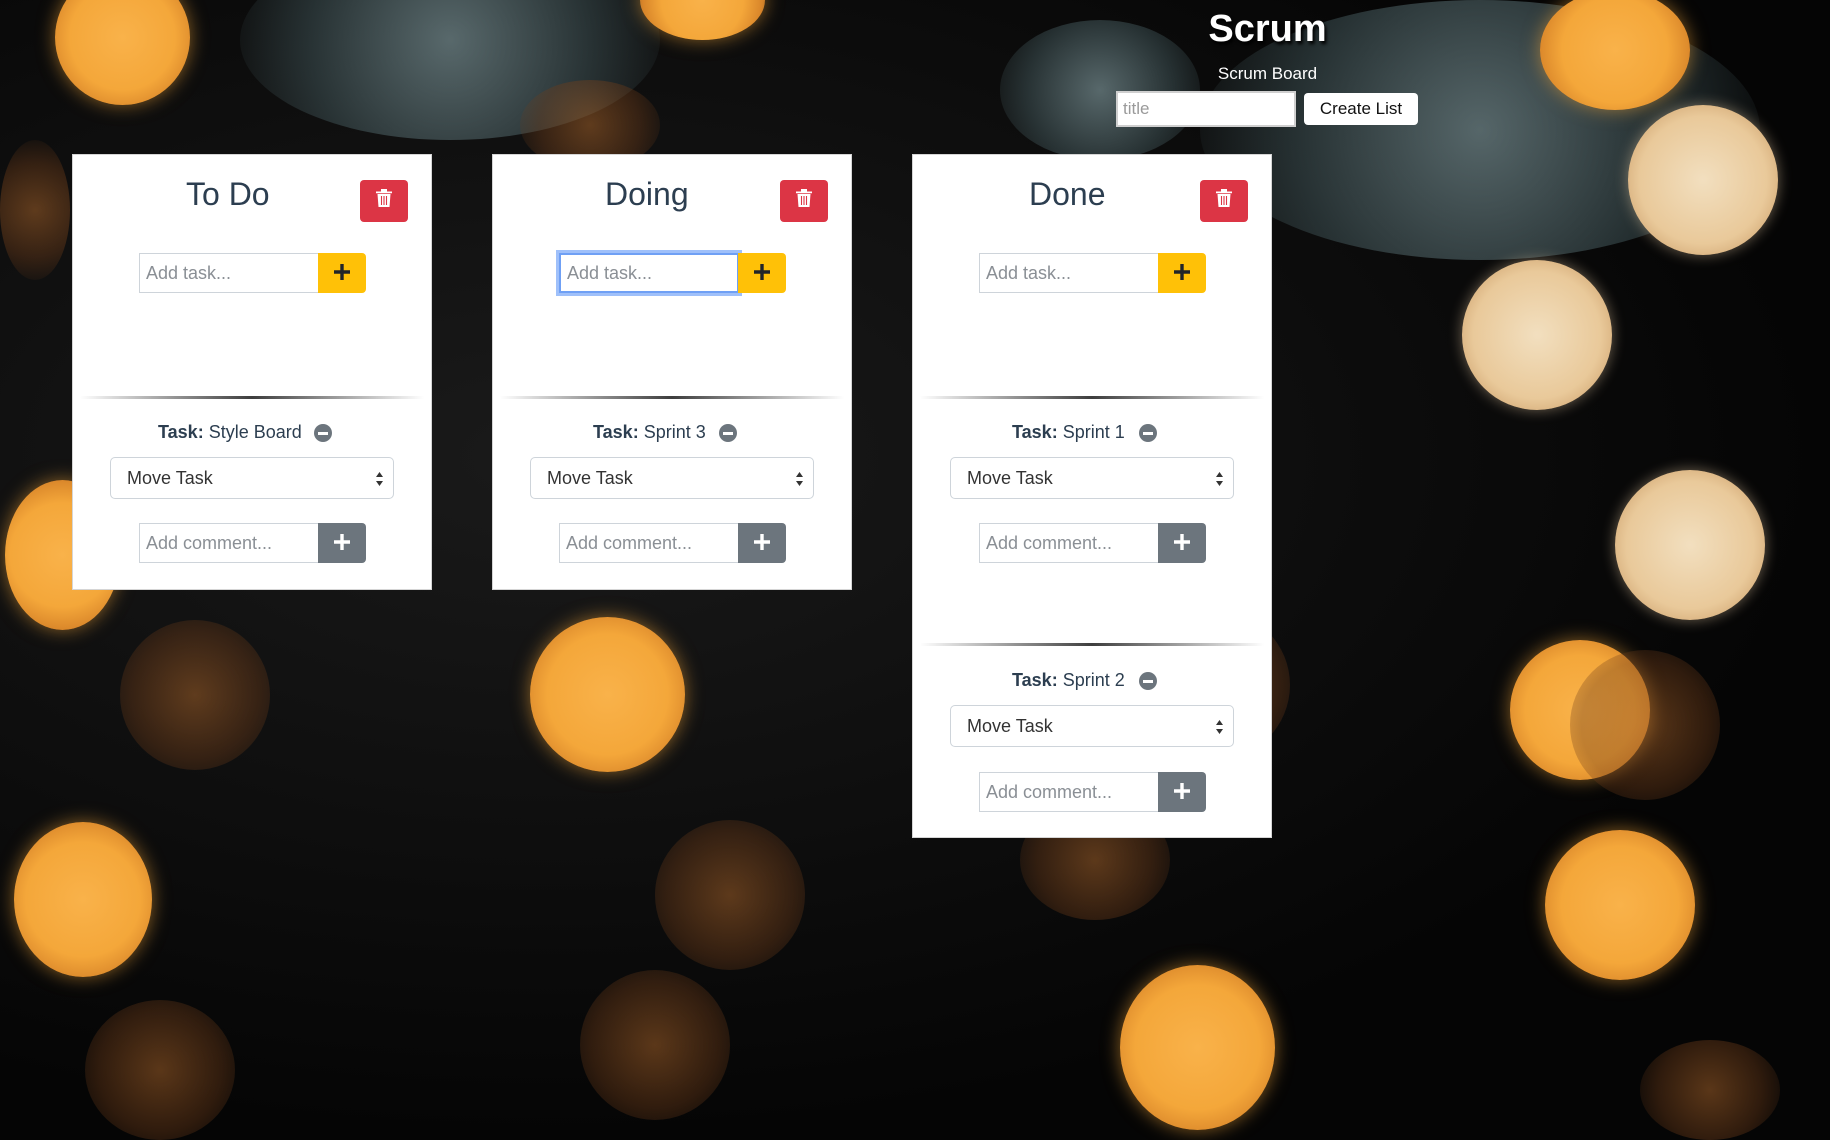 The image size is (1830, 1140). I want to click on task-item: Task: Style Board, so click(230, 432).